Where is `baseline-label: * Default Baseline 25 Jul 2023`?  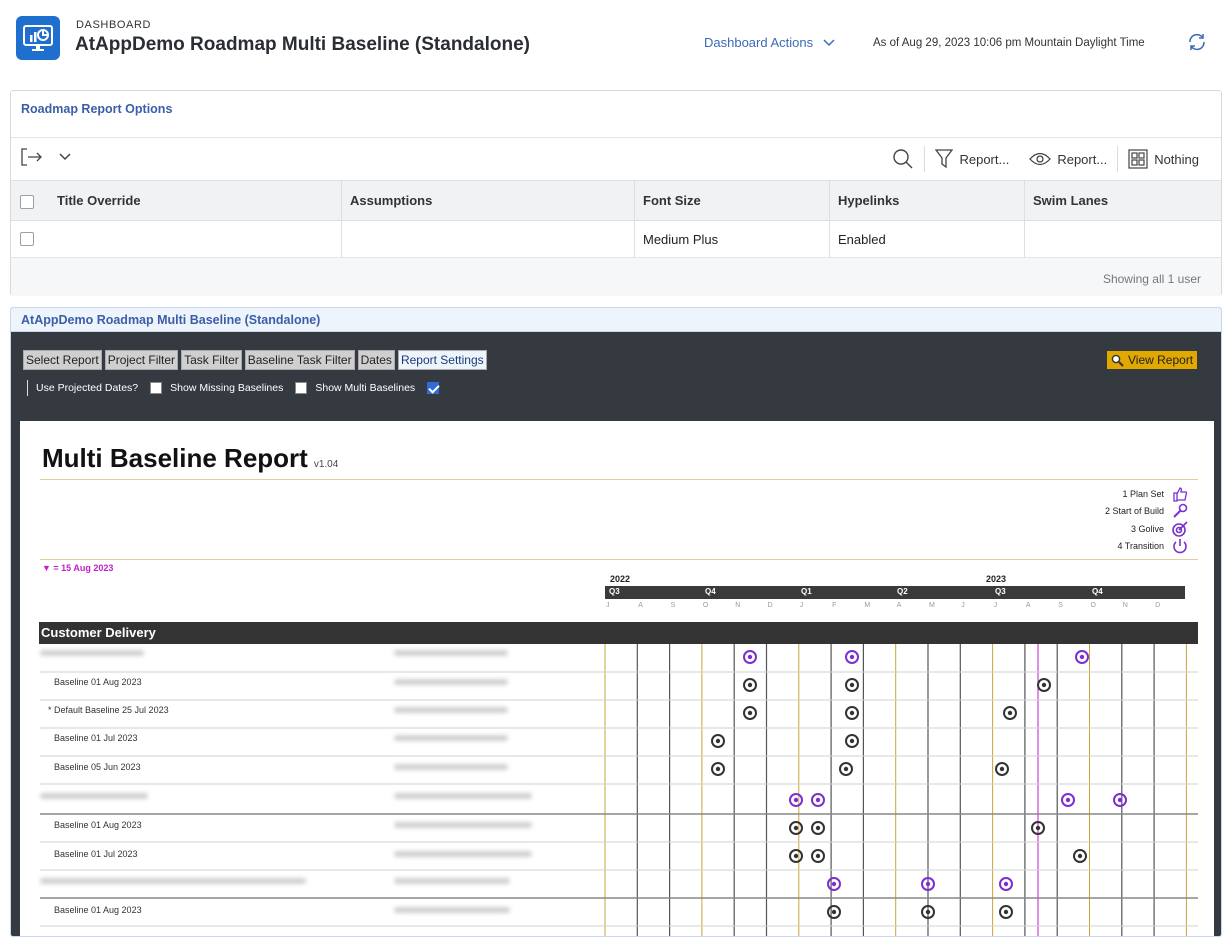
baseline-label: * Default Baseline 25 Jul 2023 is located at coordinates (108, 710).